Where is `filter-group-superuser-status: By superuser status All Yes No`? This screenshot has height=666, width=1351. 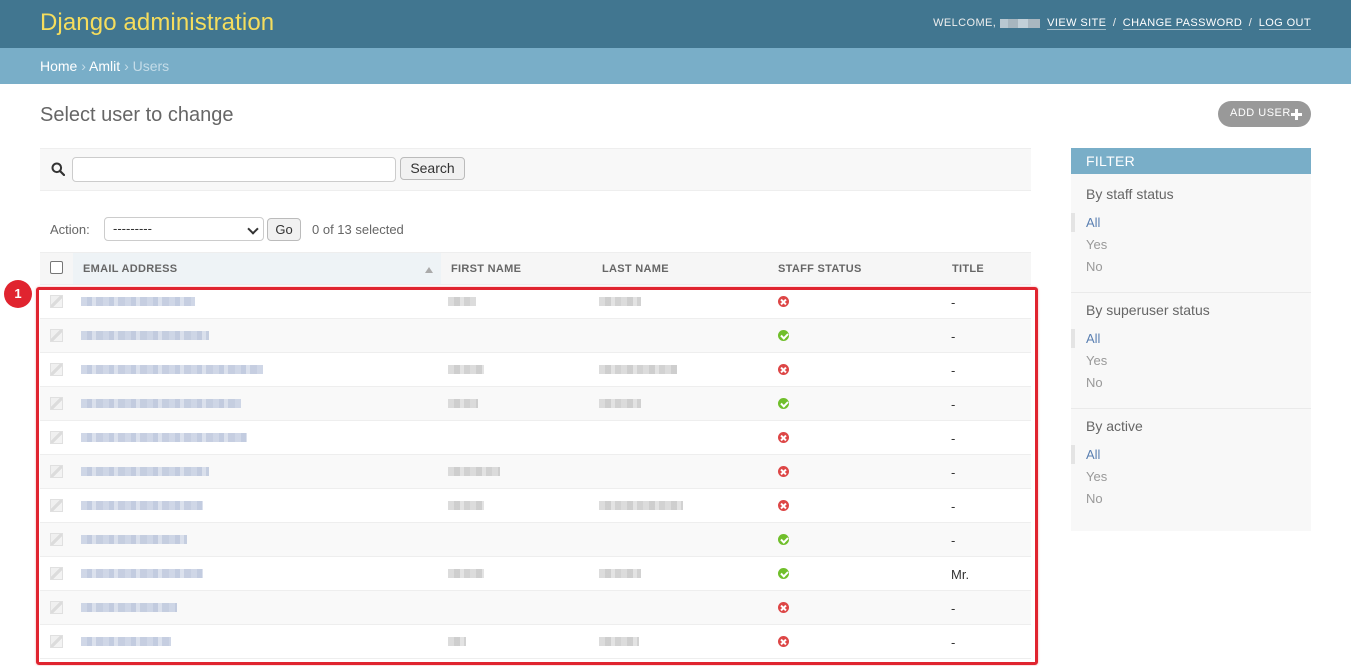 filter-group-superuser-status: By superuser status All Yes No is located at coordinates (1190, 351).